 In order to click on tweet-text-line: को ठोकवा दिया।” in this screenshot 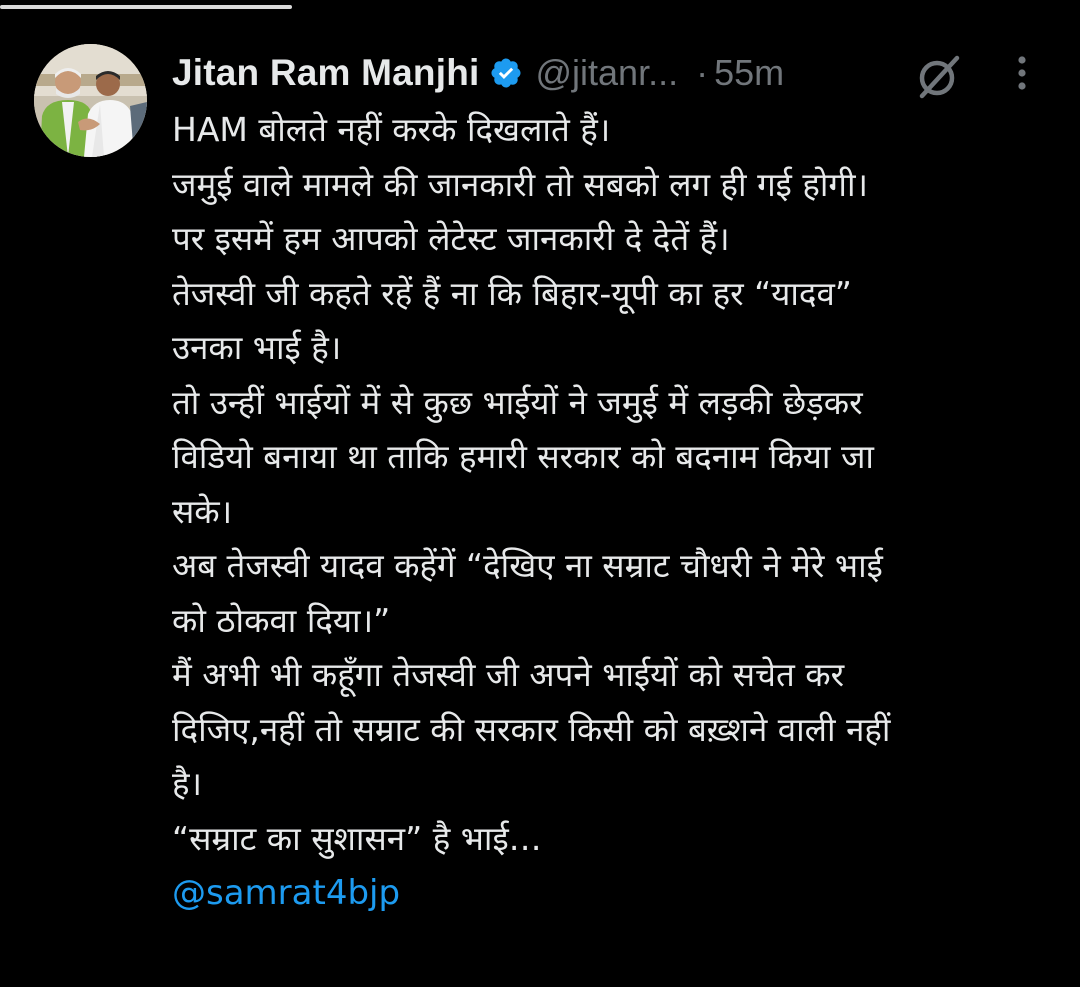, I will do `click(281, 620)`.